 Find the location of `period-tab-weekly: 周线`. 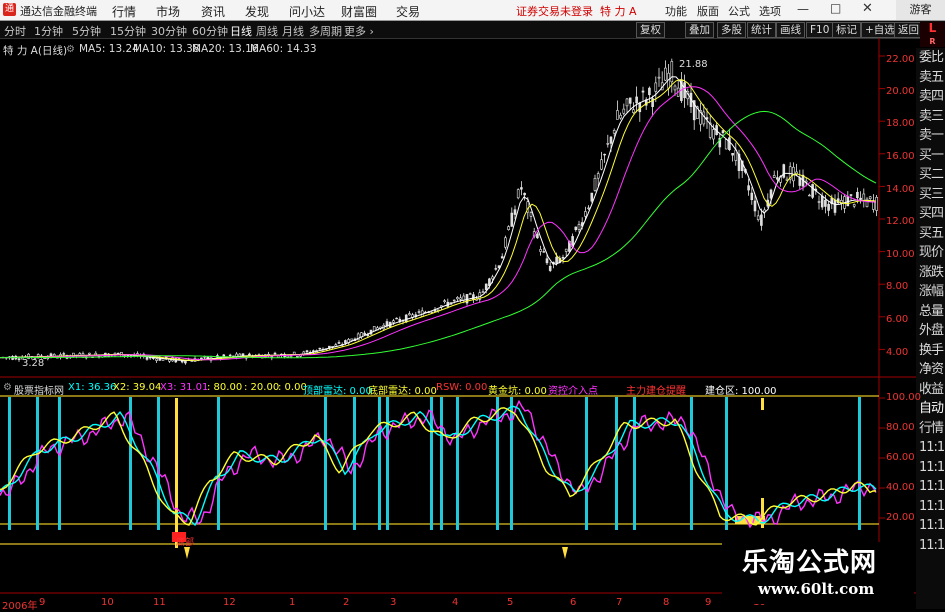

period-tab-weekly: 周线 is located at coordinates (267, 31).